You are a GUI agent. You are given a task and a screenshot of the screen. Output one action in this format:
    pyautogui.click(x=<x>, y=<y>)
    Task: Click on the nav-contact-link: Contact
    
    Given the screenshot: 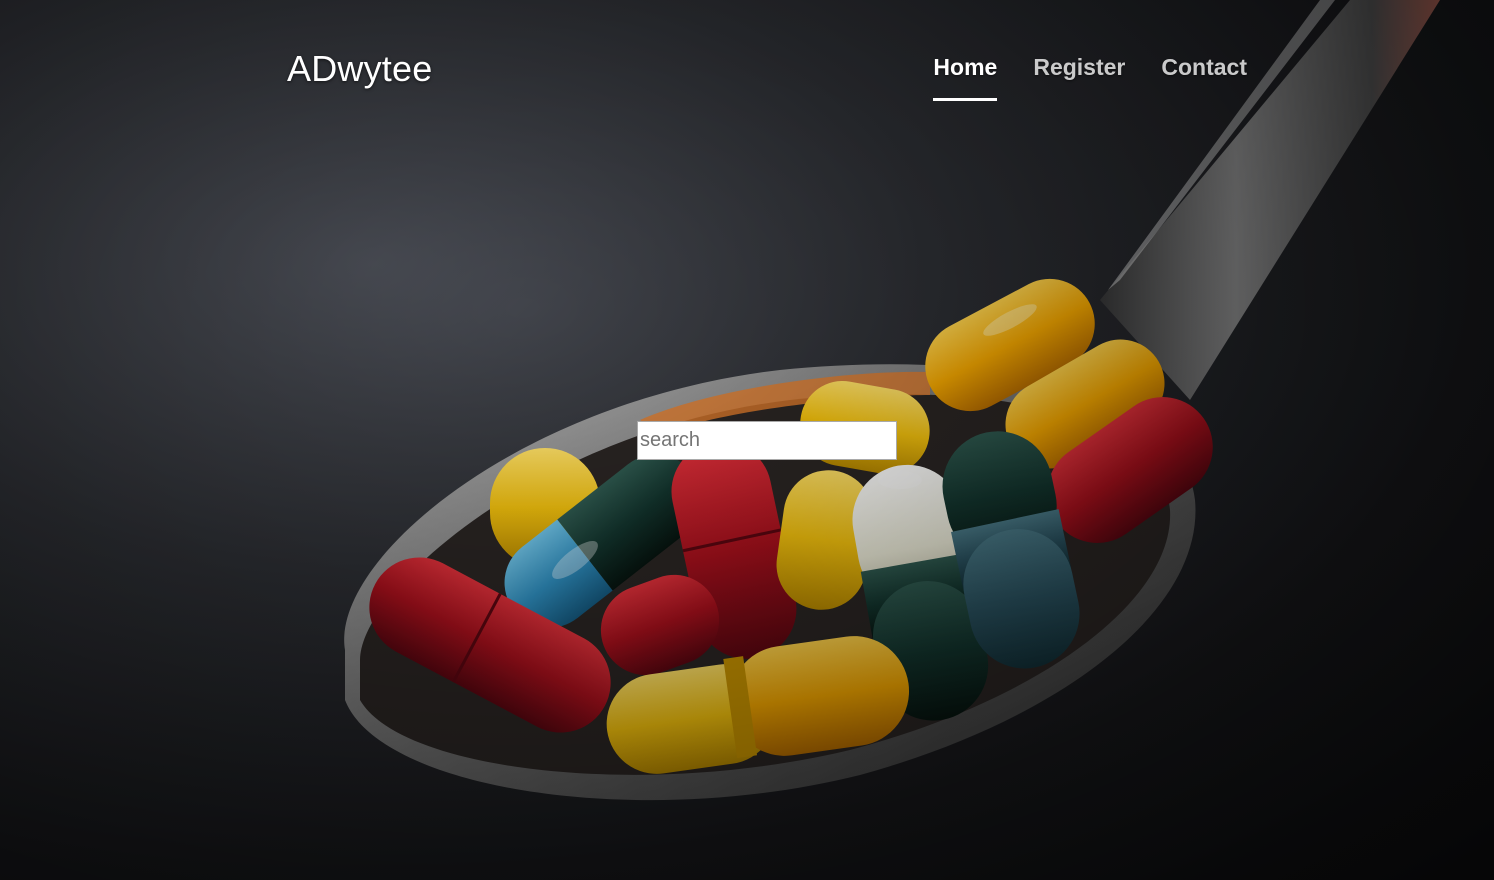 What is the action you would take?
    pyautogui.click(x=1204, y=77)
    